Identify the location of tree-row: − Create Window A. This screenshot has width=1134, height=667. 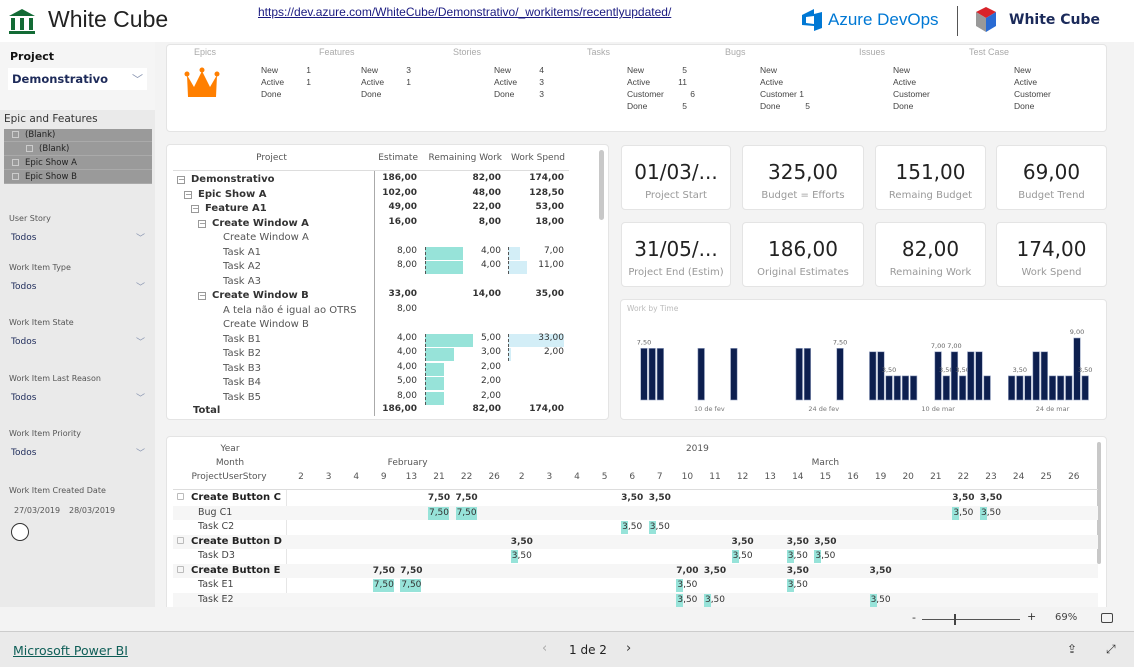
(253, 224).